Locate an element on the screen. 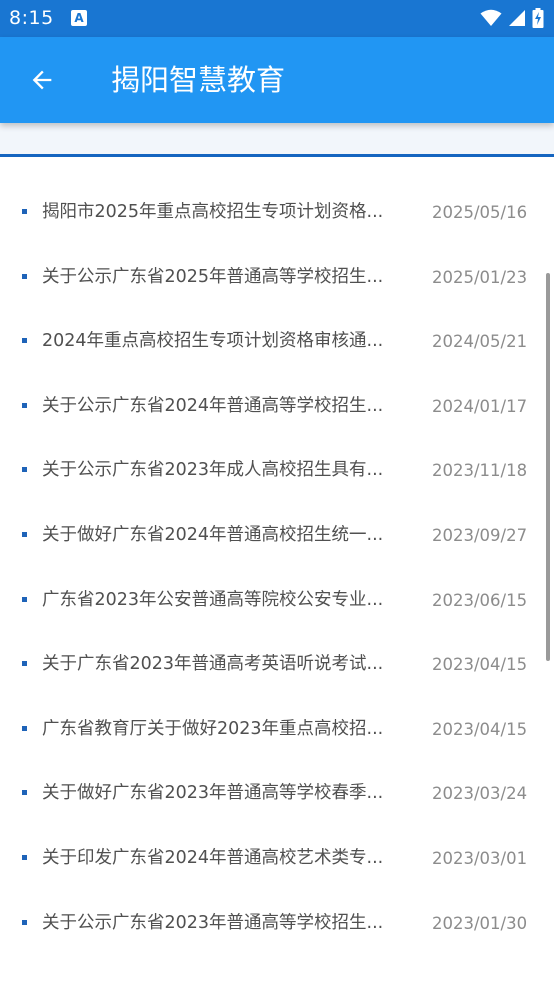 The height and width of the screenshot is (985, 554). news-list-item: 揭阳市2025年重点高校招生专项计划资格... 2025/05/16 is located at coordinates (277, 212).